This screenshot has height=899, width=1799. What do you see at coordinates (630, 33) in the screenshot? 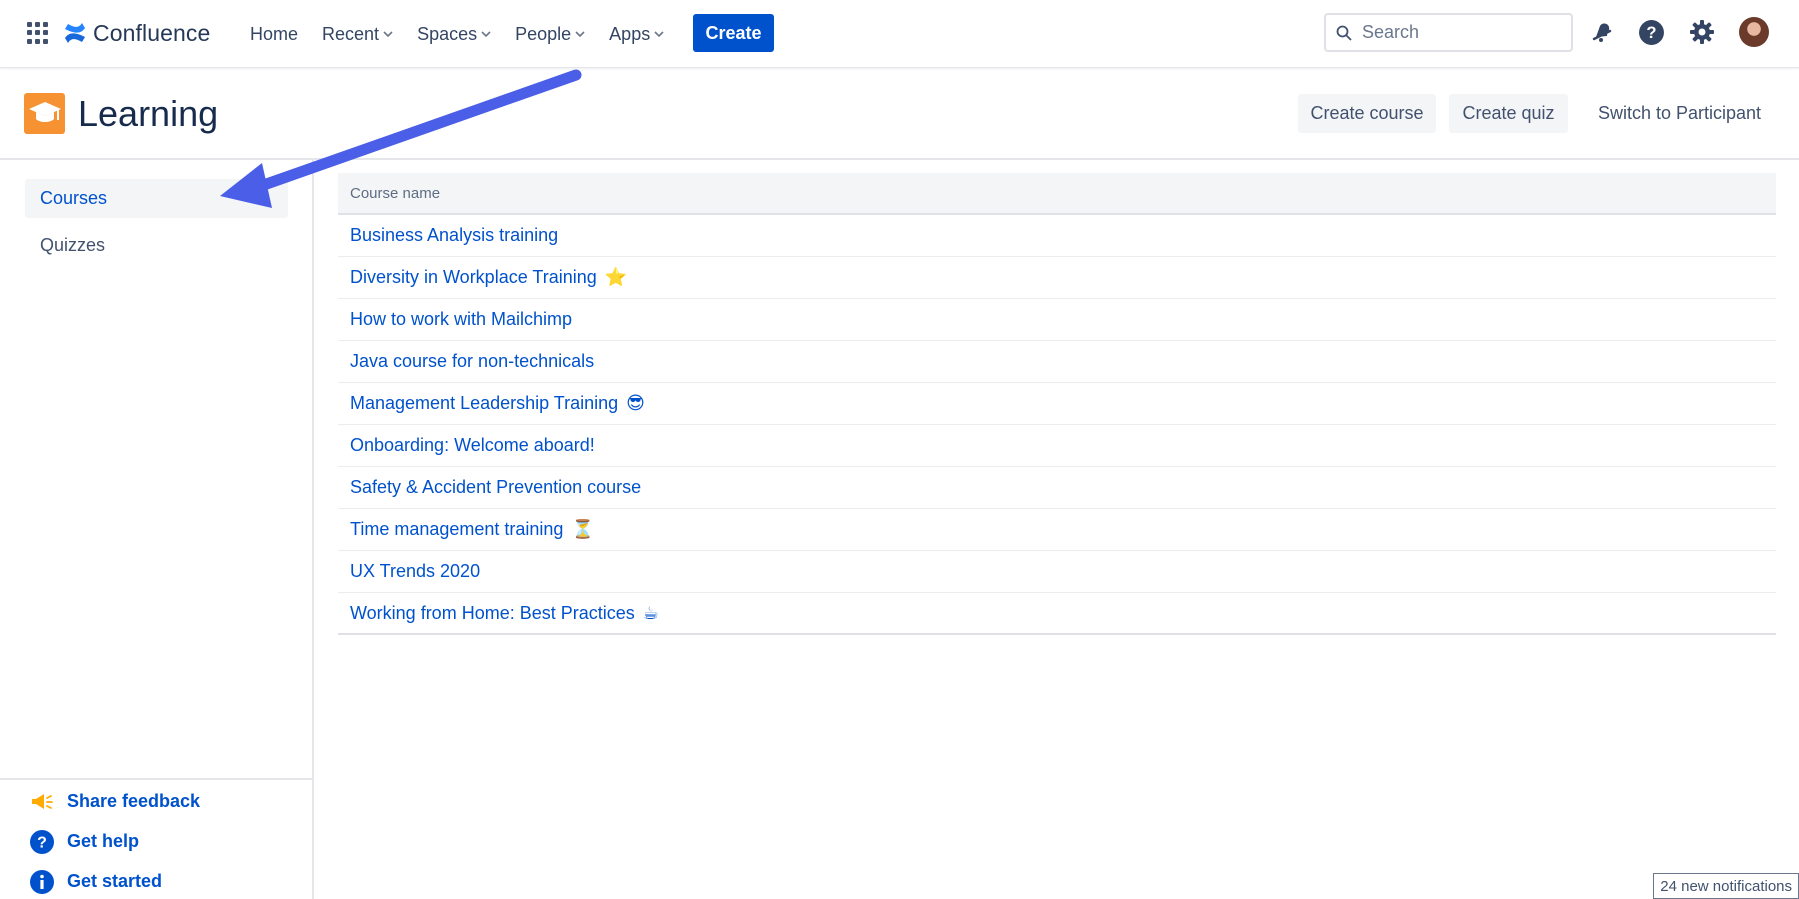
I see `nav-apps-label: Apps` at bounding box center [630, 33].